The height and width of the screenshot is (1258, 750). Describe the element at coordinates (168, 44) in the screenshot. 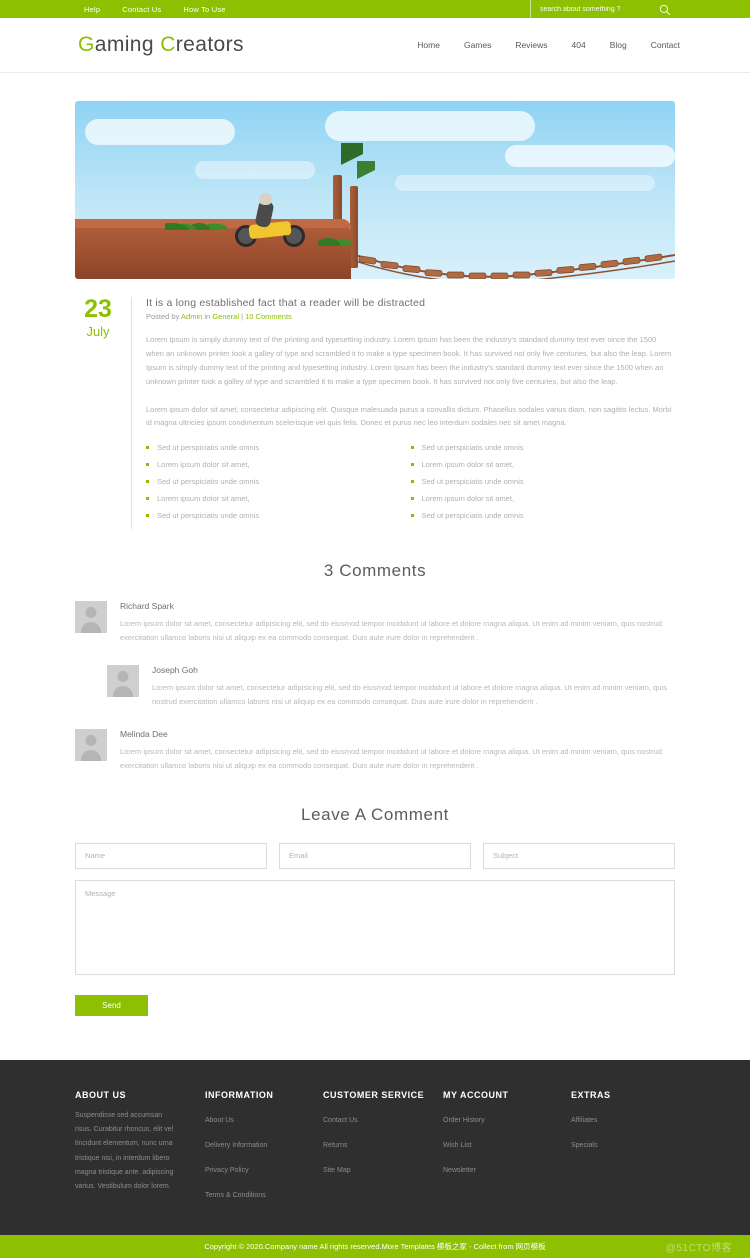

I see `logo-initial-c: C` at that location.